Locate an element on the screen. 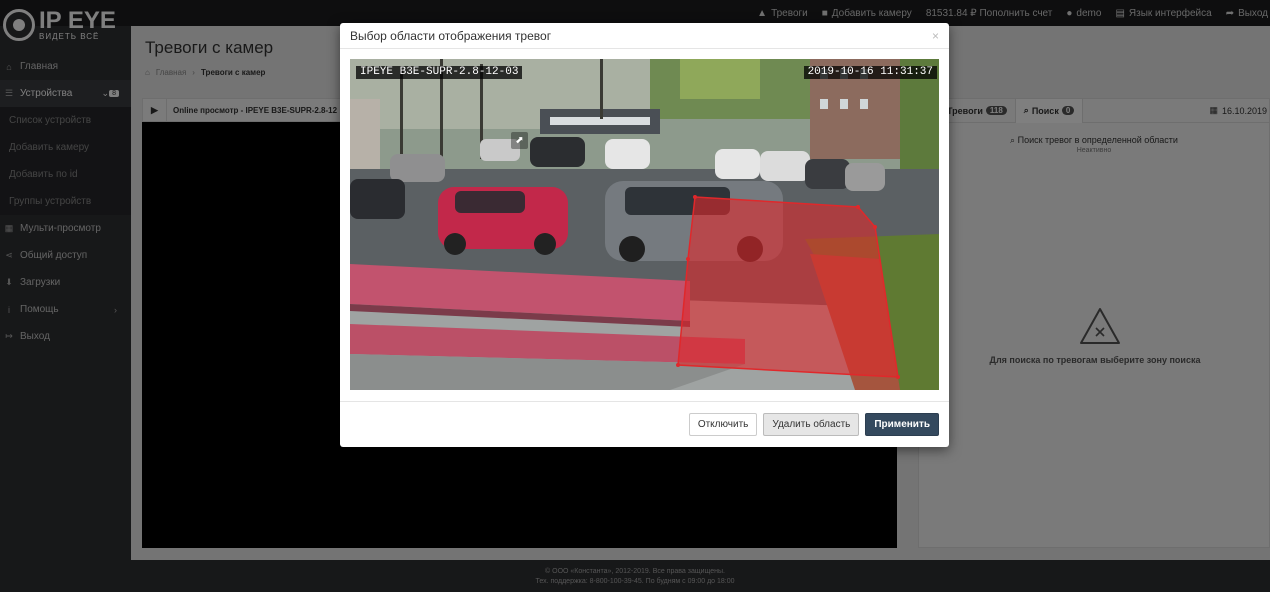 This screenshot has height=592, width=1270. osd-datetime: 2019-10-16 11:31:37 is located at coordinates (870, 72).